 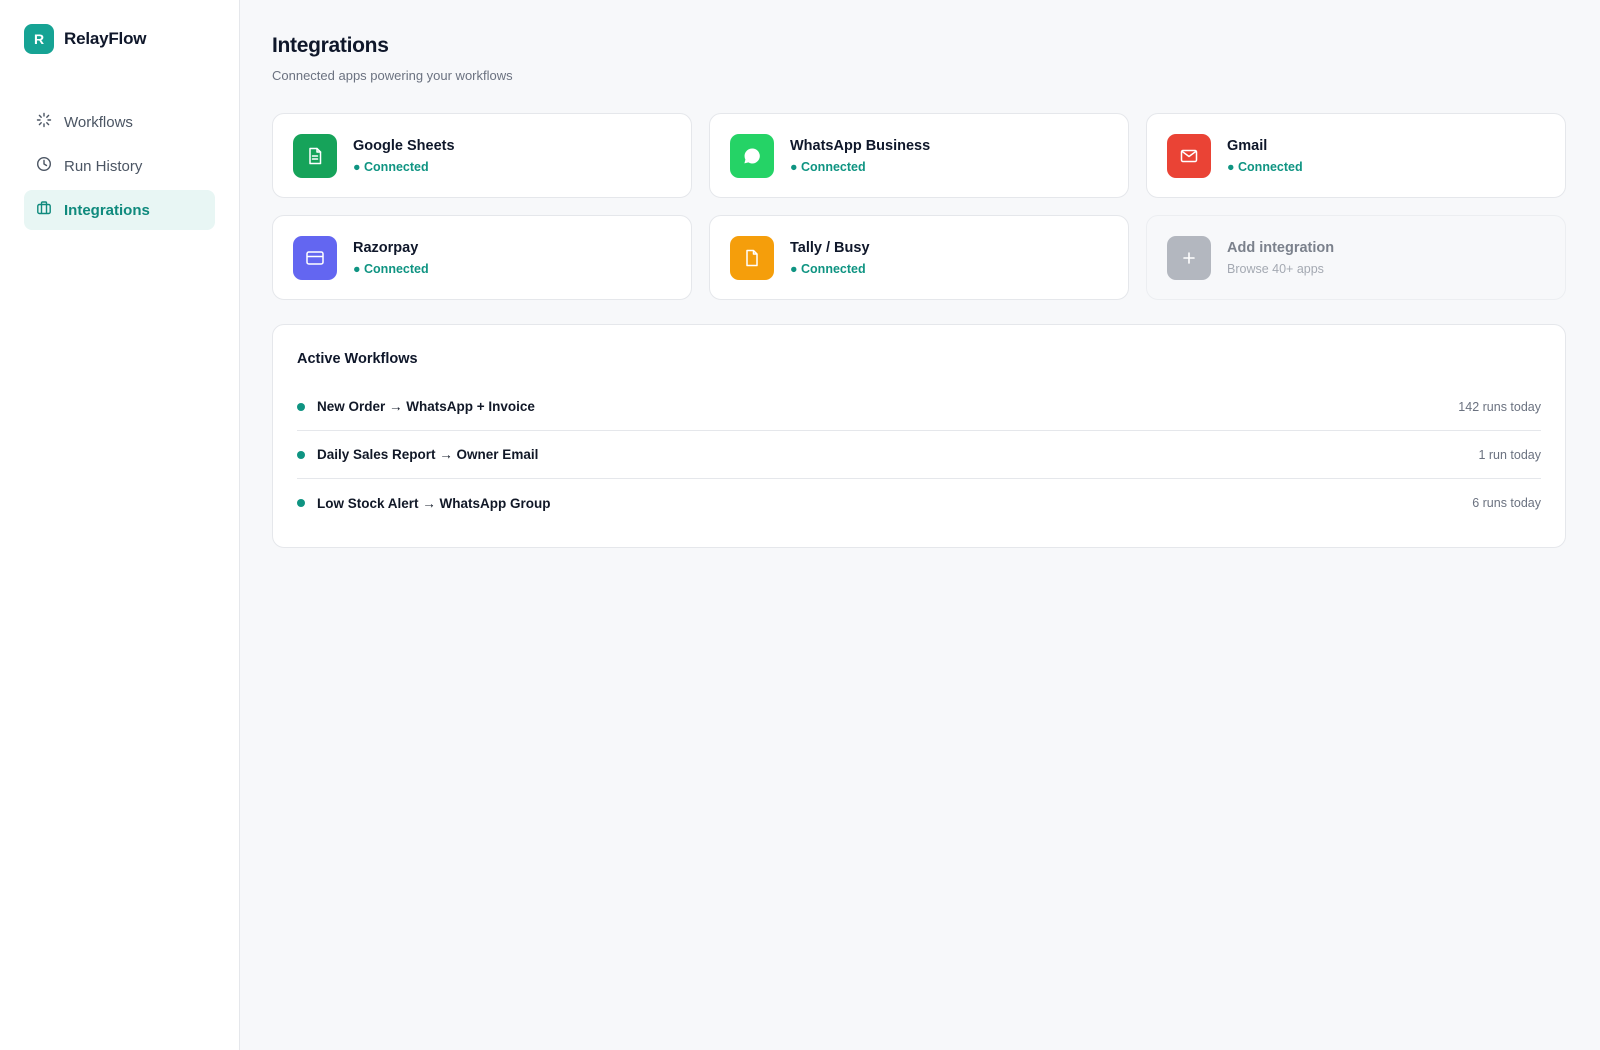 I want to click on sidebar-nav: Workflows Run History Integrations, so click(x=119, y=166).